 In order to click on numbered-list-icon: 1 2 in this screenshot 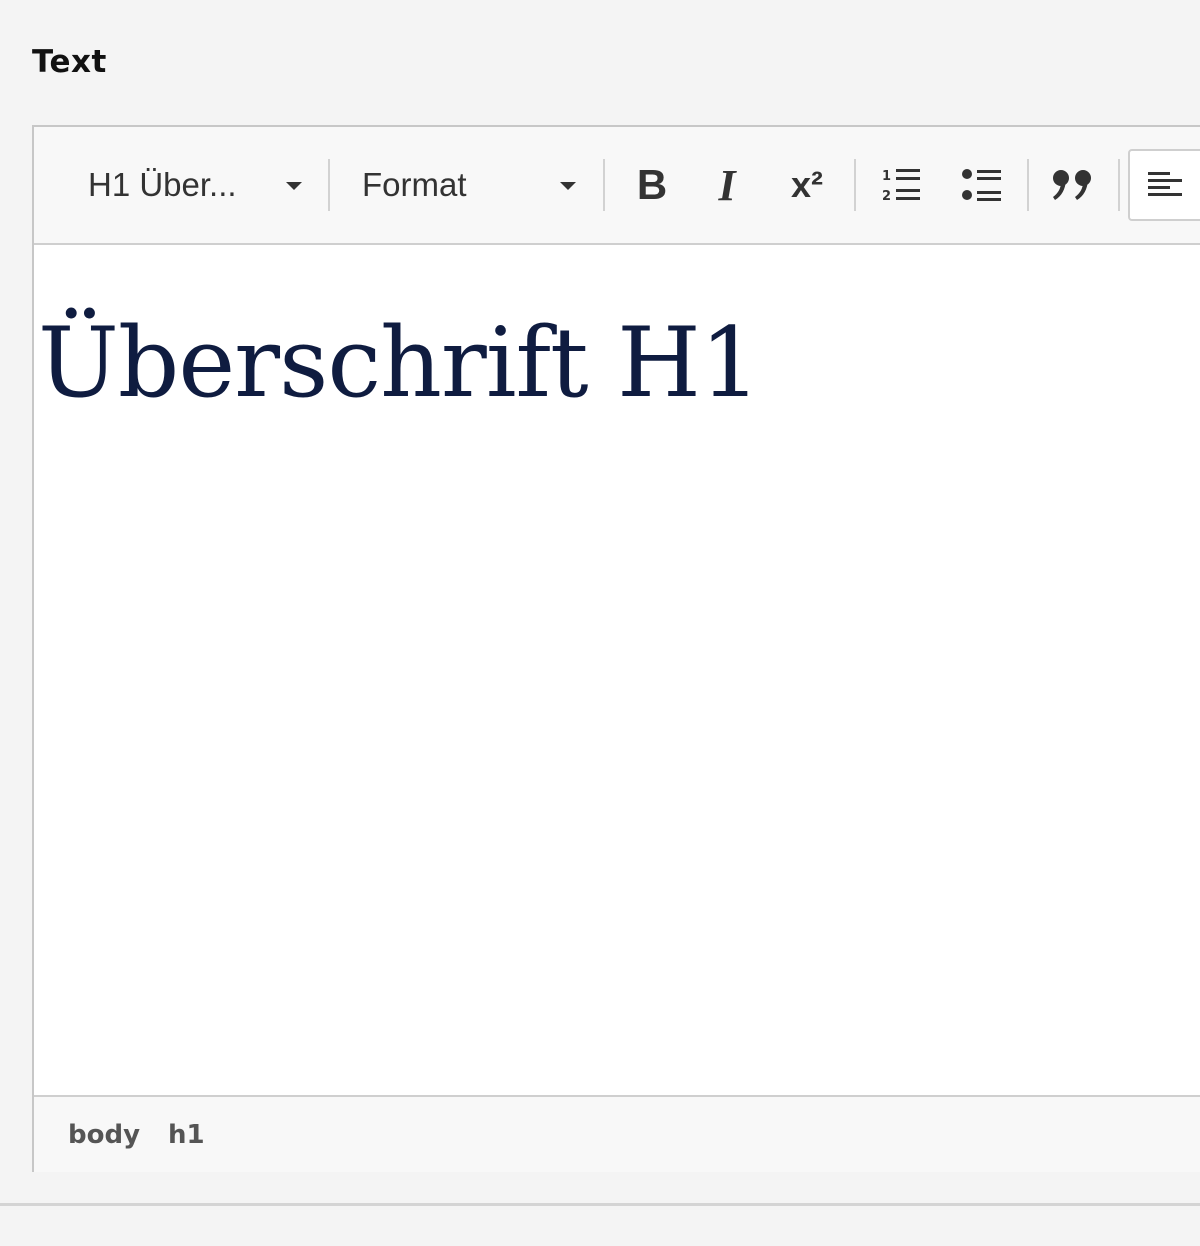, I will do `click(901, 186)`.